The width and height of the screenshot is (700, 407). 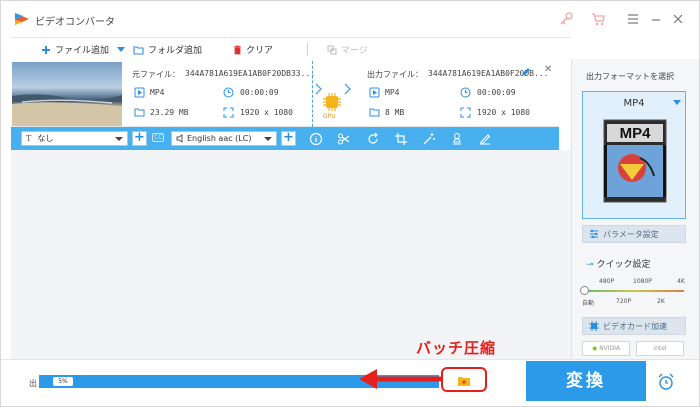 I want to click on trash-icon, so click(x=237, y=49).